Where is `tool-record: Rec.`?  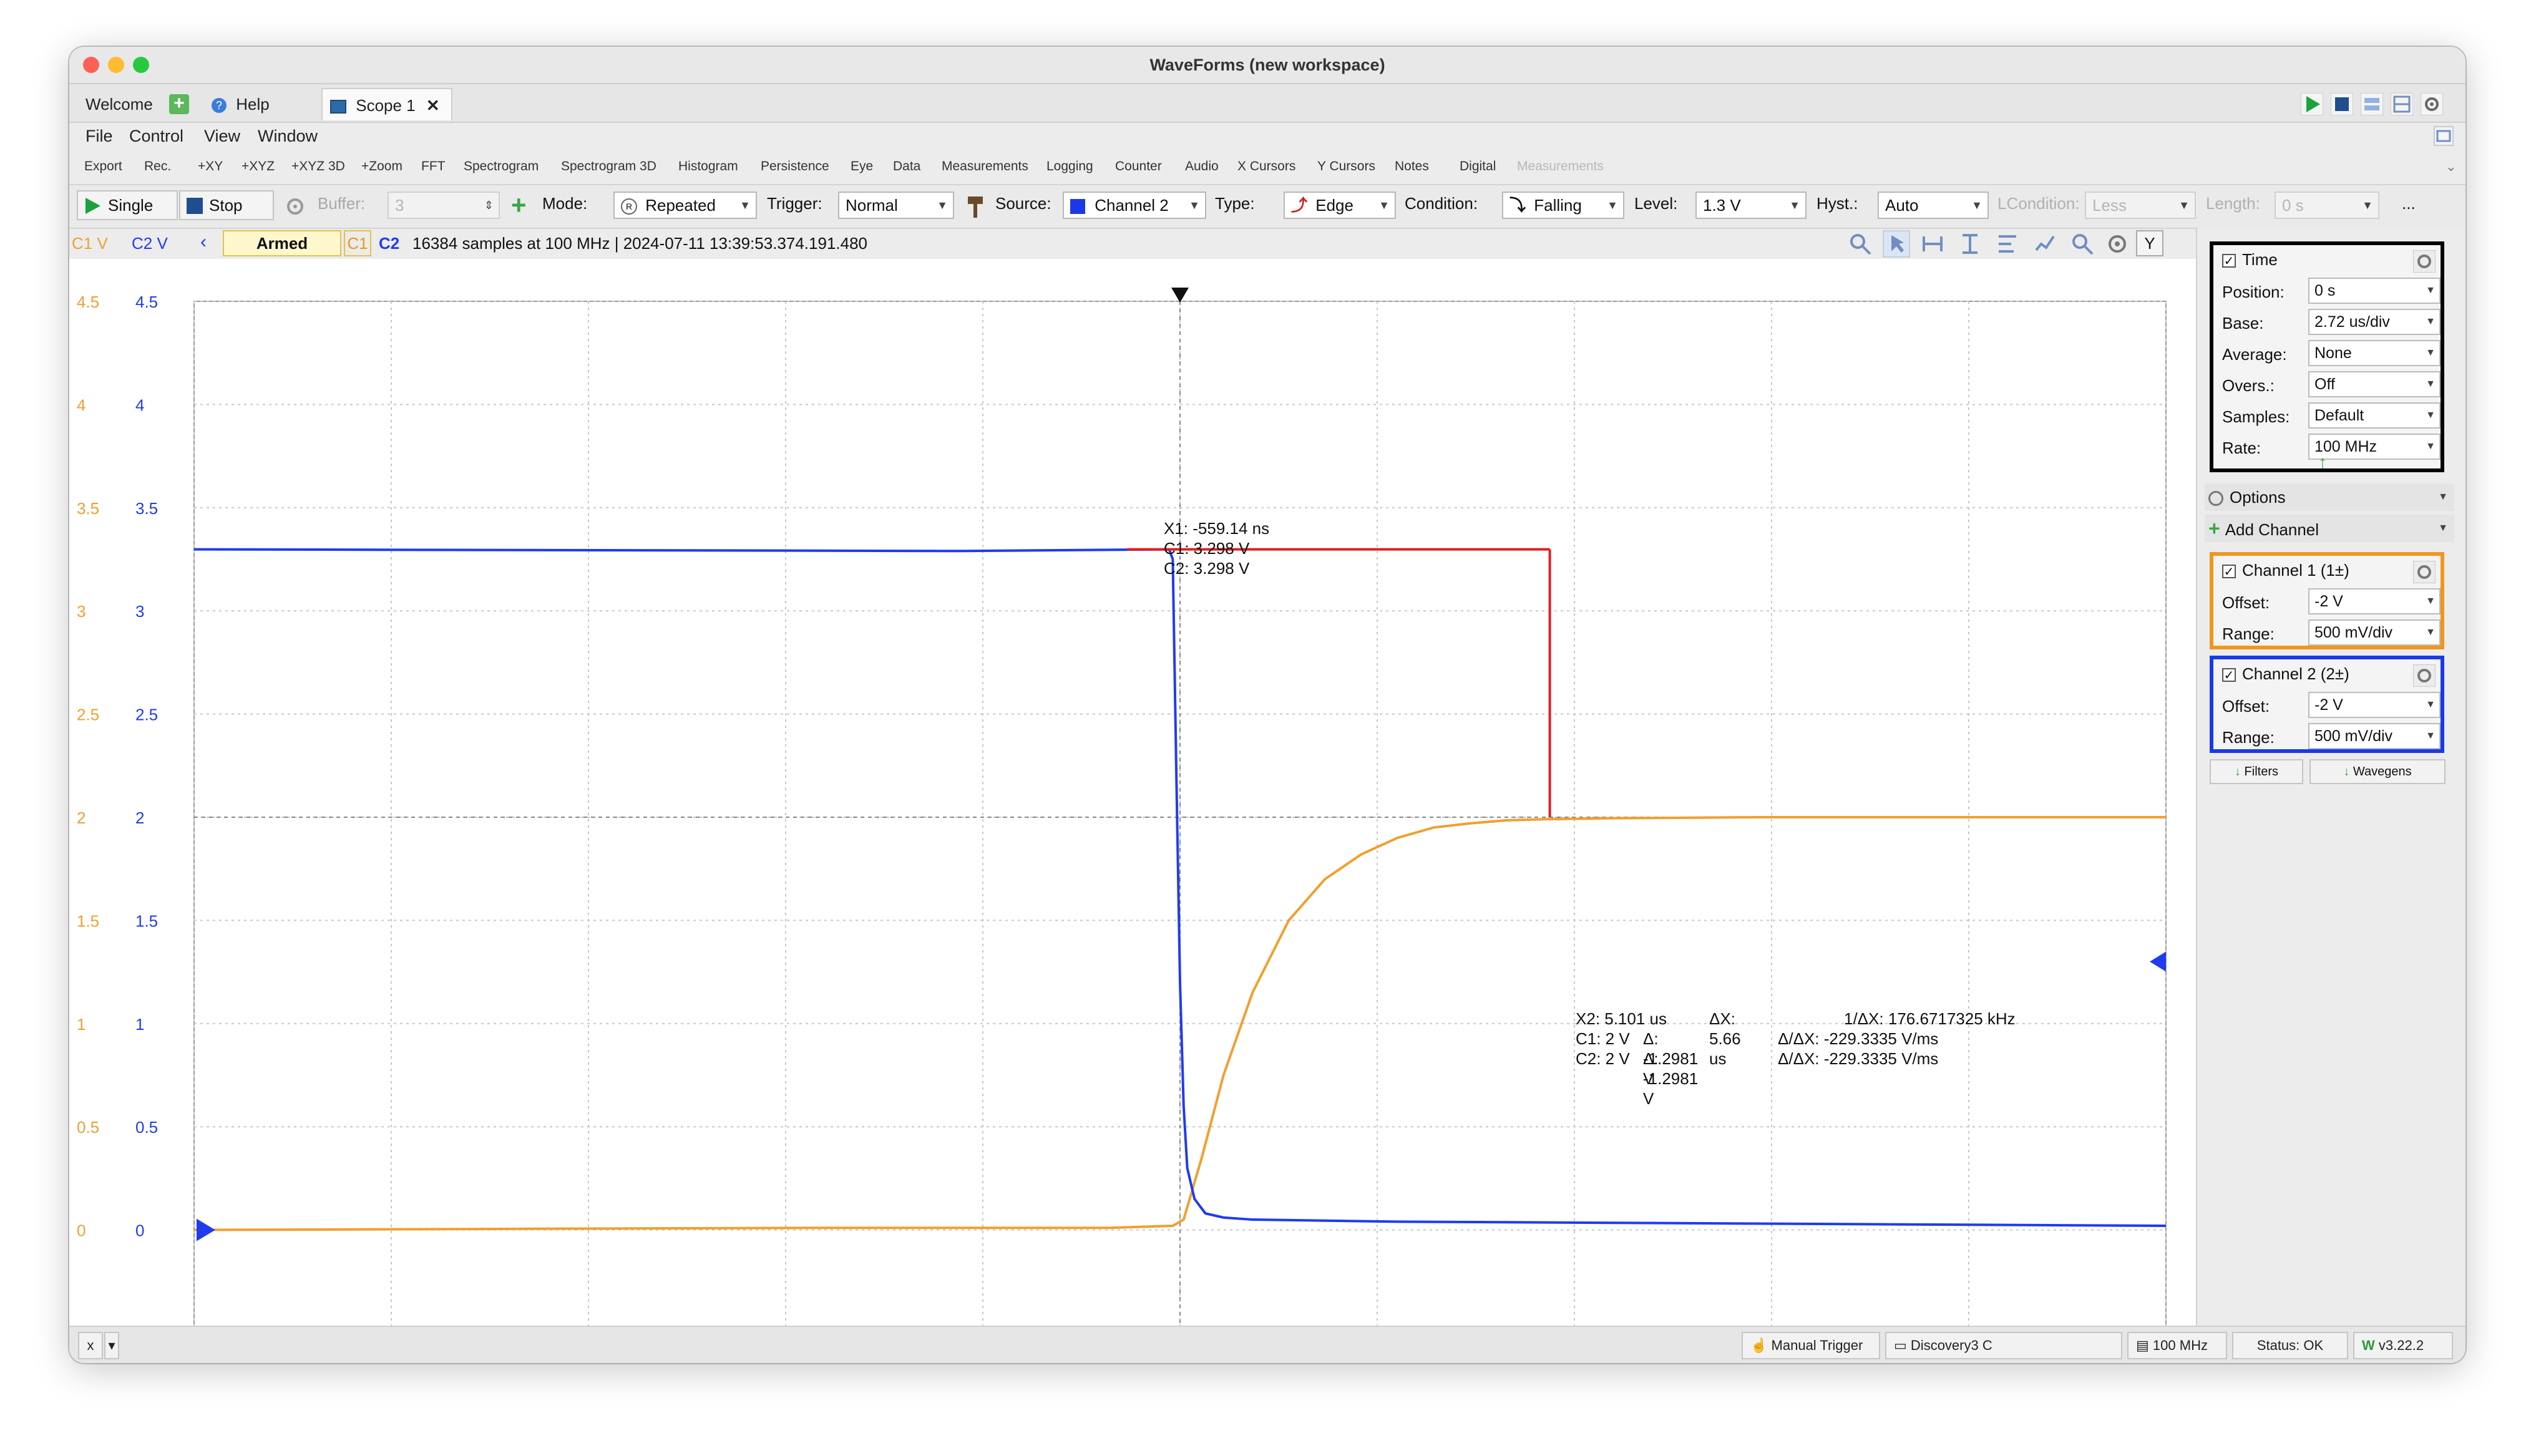
tool-record: Rec. is located at coordinates (157, 166).